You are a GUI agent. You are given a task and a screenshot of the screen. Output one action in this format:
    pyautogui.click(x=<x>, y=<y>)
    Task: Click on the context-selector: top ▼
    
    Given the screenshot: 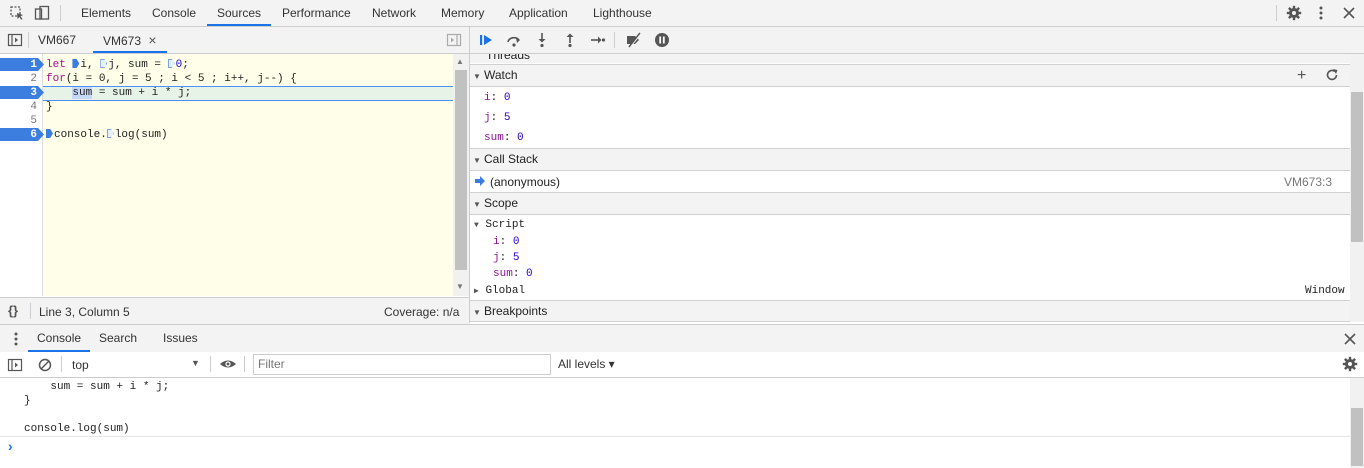 What is the action you would take?
    pyautogui.click(x=136, y=364)
    